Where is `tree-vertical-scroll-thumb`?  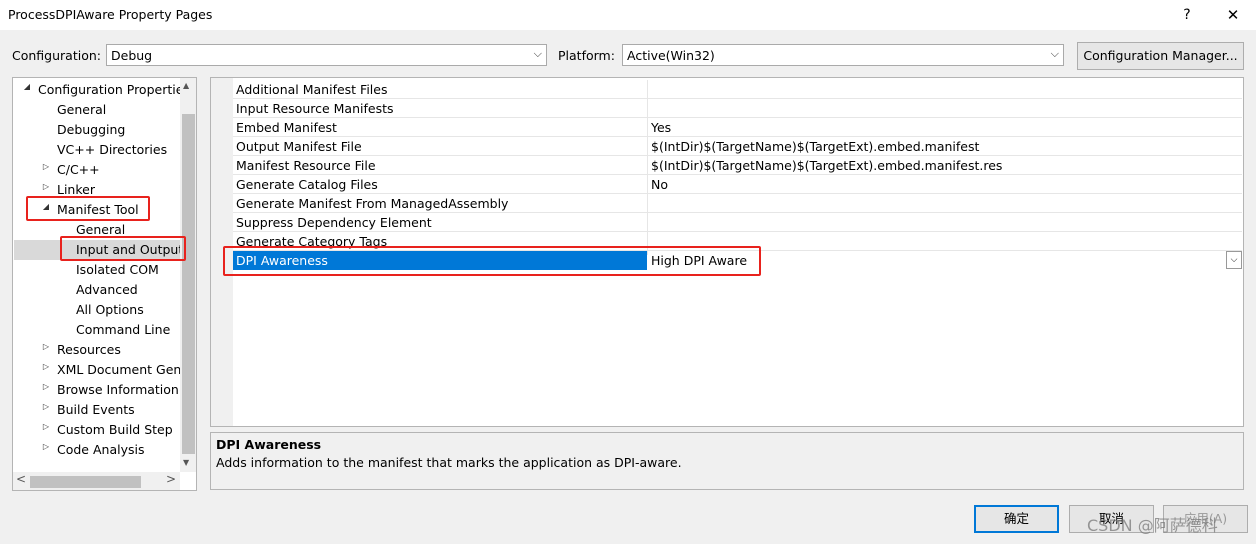 tree-vertical-scroll-thumb is located at coordinates (188, 284).